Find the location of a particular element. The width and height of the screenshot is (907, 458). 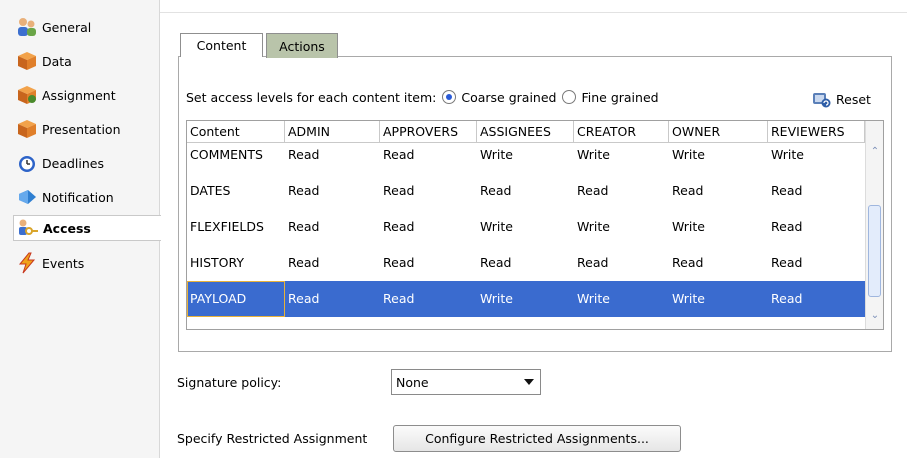

table-row: HISTORY Read Read Read Read Read Read is located at coordinates (526, 263).